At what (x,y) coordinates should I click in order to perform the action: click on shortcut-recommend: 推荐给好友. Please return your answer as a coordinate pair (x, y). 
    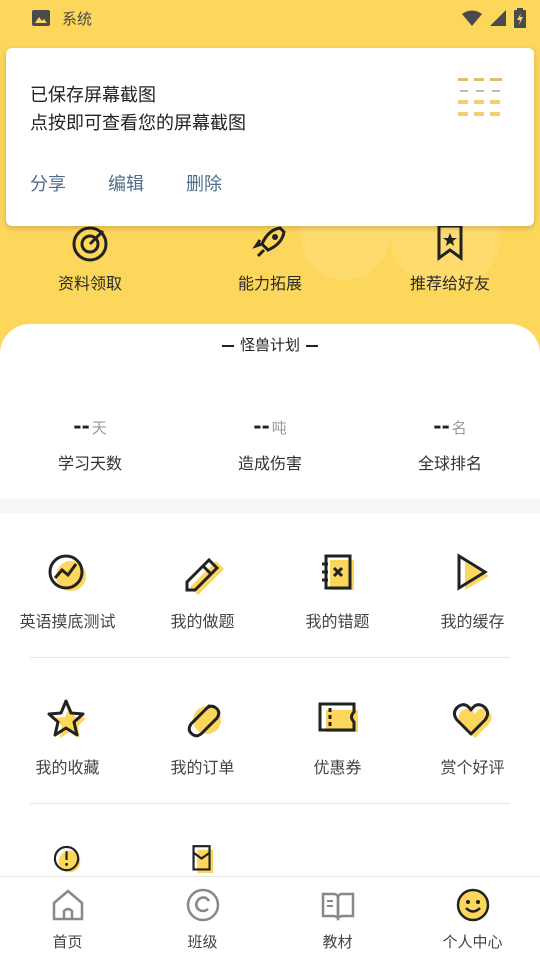
    Looking at the image, I should click on (450, 260).